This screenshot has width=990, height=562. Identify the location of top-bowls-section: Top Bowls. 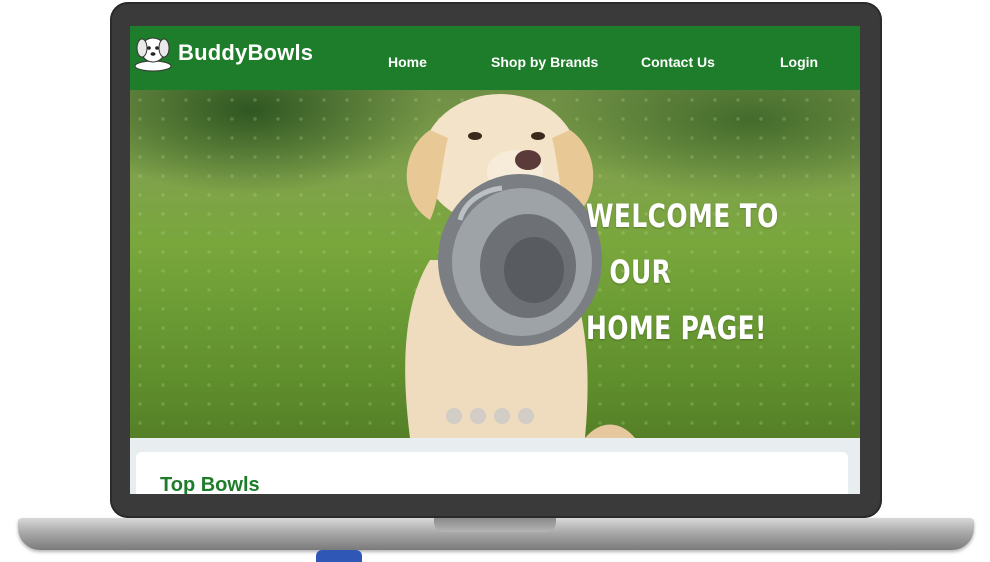
(492, 473).